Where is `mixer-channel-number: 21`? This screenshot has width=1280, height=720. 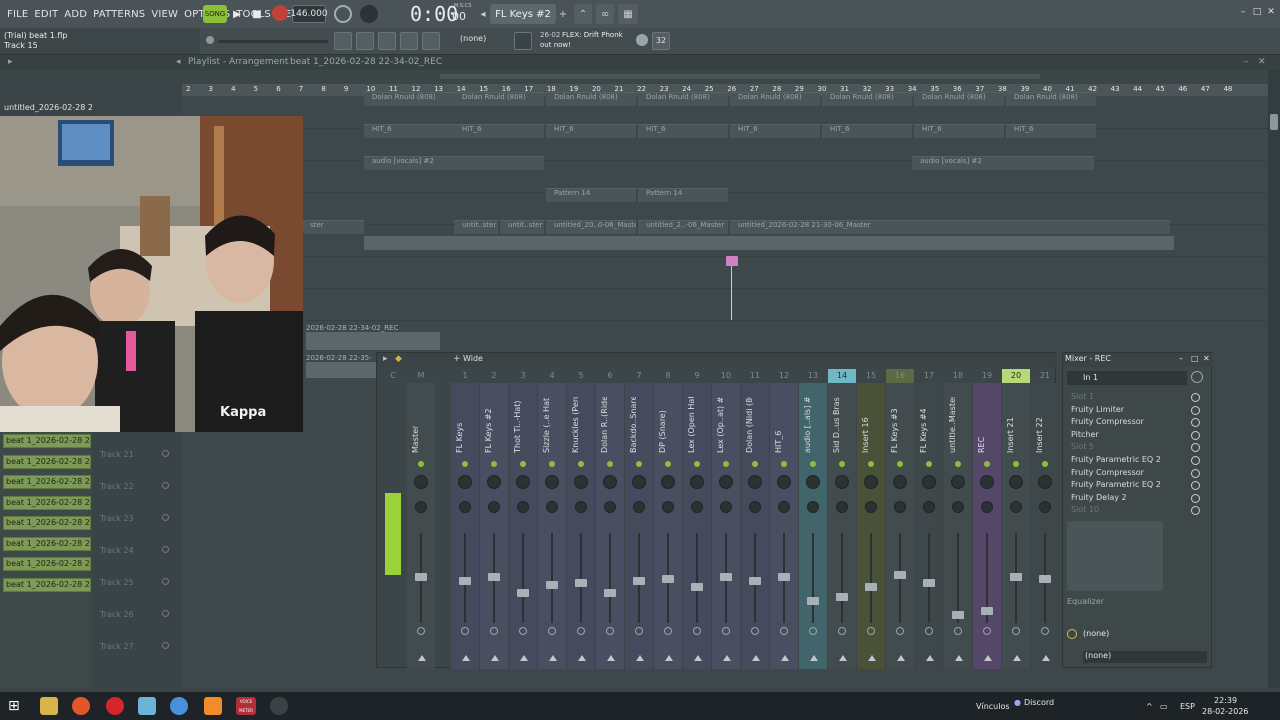 mixer-channel-number: 21 is located at coordinates (1045, 376).